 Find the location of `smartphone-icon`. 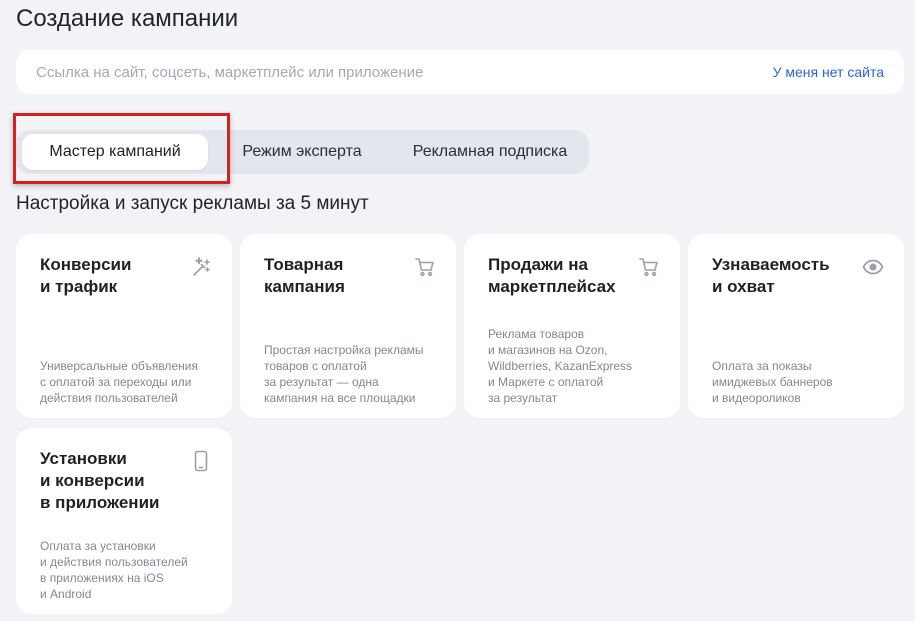

smartphone-icon is located at coordinates (201, 461).